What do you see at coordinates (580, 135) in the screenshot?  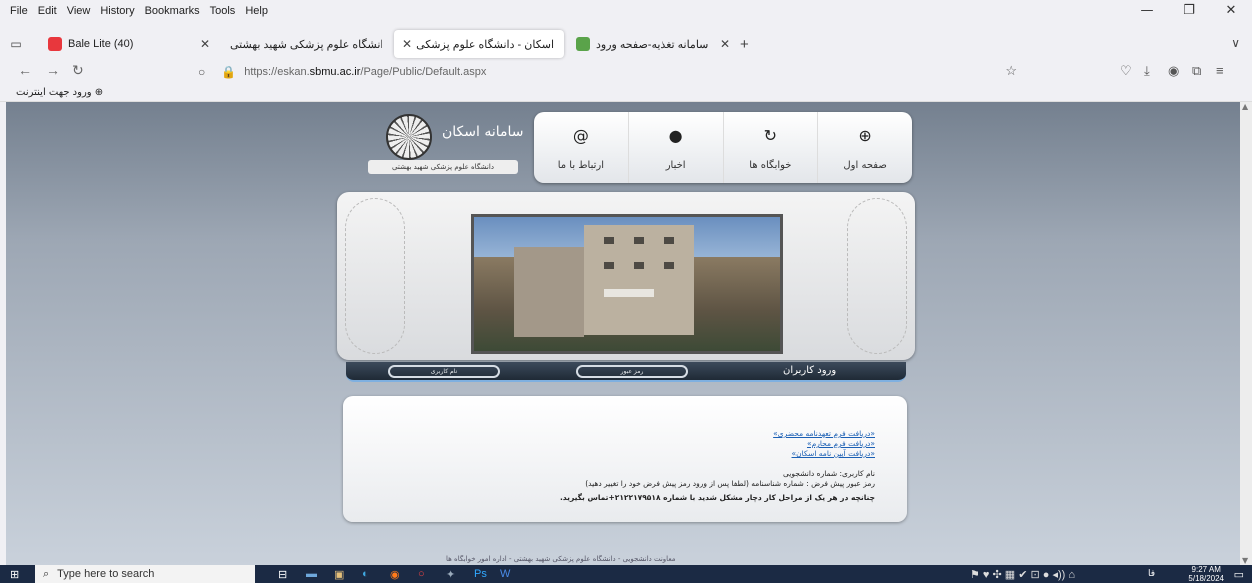 I see `at-sign-icon: @` at bounding box center [580, 135].